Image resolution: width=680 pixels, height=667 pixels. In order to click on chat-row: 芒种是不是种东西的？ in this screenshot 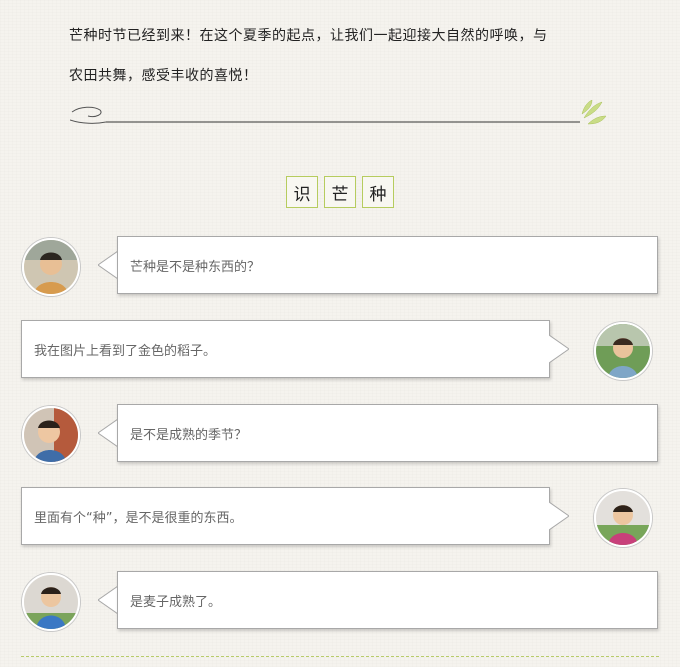, I will do `click(340, 268)`.